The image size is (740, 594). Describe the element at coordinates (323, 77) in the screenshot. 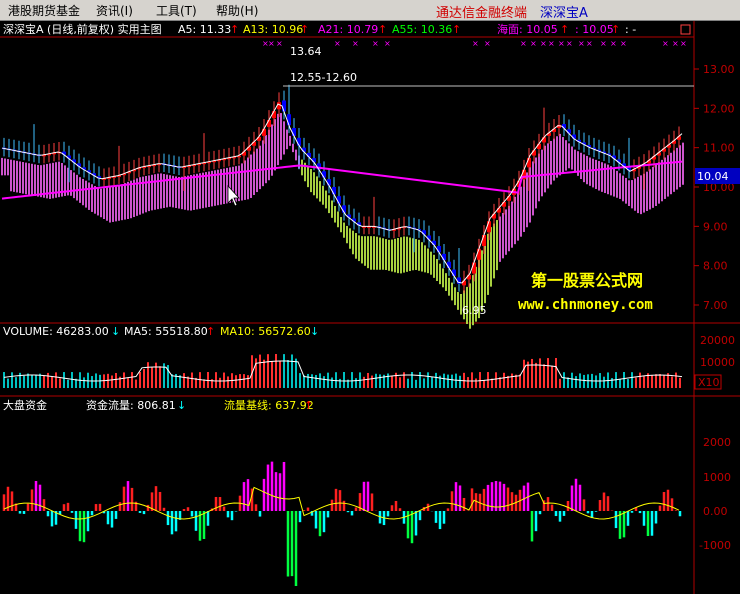

I see `range-label: 12.55-12.60` at that location.